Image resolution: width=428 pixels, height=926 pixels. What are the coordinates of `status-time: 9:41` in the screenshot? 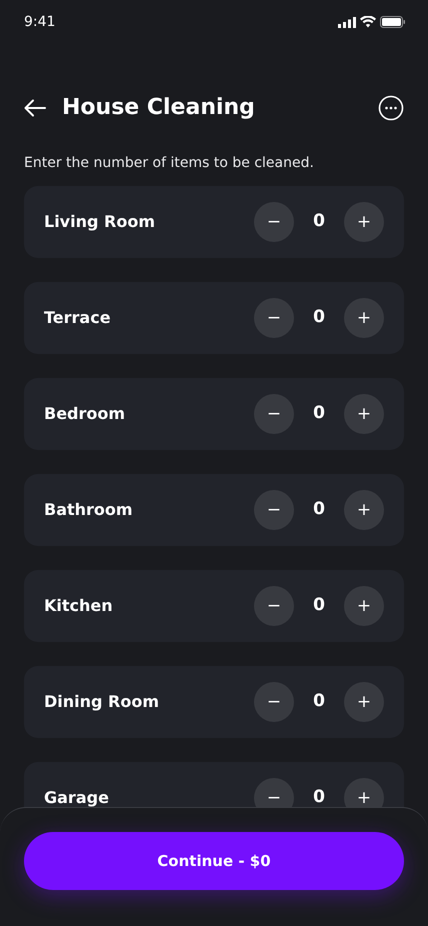 It's located at (40, 22).